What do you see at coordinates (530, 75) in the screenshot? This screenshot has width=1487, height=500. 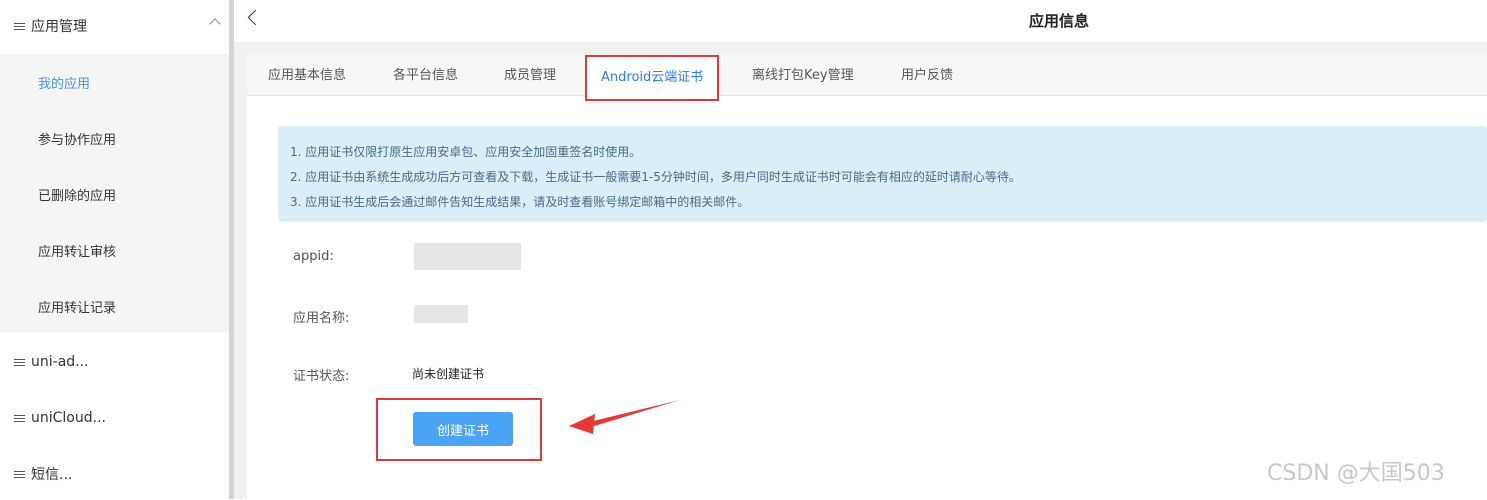 I see `tab-members: 成员管理` at bounding box center [530, 75].